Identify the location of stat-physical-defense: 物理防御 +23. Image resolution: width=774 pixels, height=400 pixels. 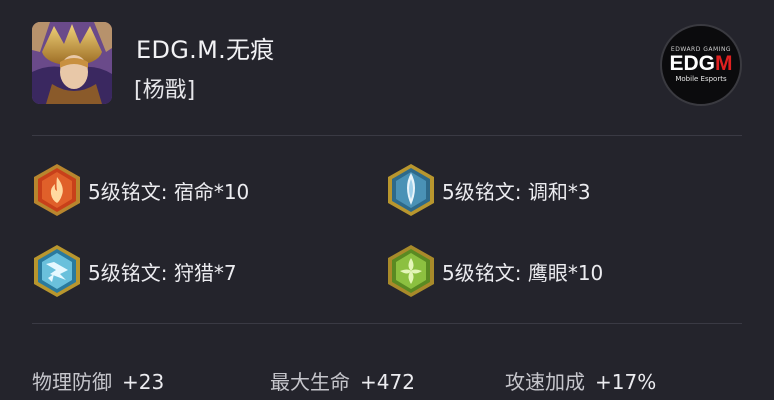
(98, 380).